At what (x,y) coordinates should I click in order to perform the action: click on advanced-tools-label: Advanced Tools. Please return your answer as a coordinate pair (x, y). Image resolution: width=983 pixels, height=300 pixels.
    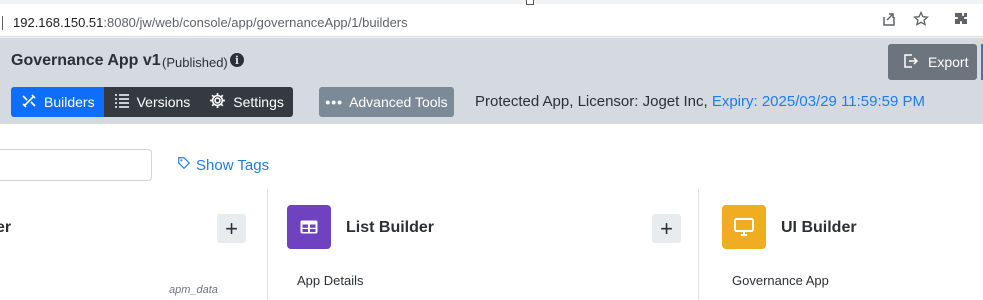
    Looking at the image, I should click on (398, 102).